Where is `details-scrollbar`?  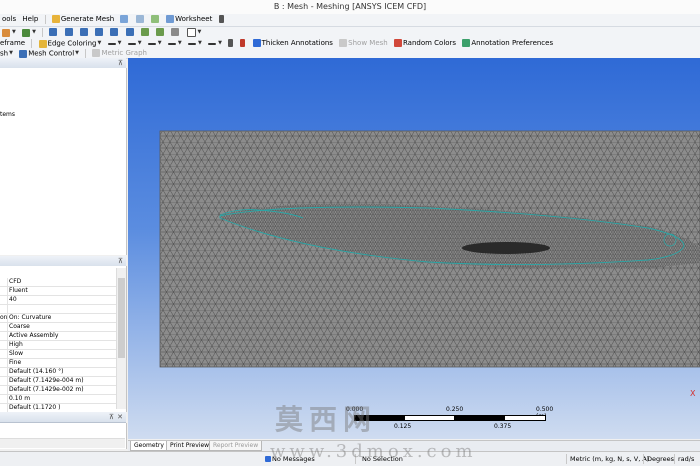 details-scrollbar is located at coordinates (121, 338).